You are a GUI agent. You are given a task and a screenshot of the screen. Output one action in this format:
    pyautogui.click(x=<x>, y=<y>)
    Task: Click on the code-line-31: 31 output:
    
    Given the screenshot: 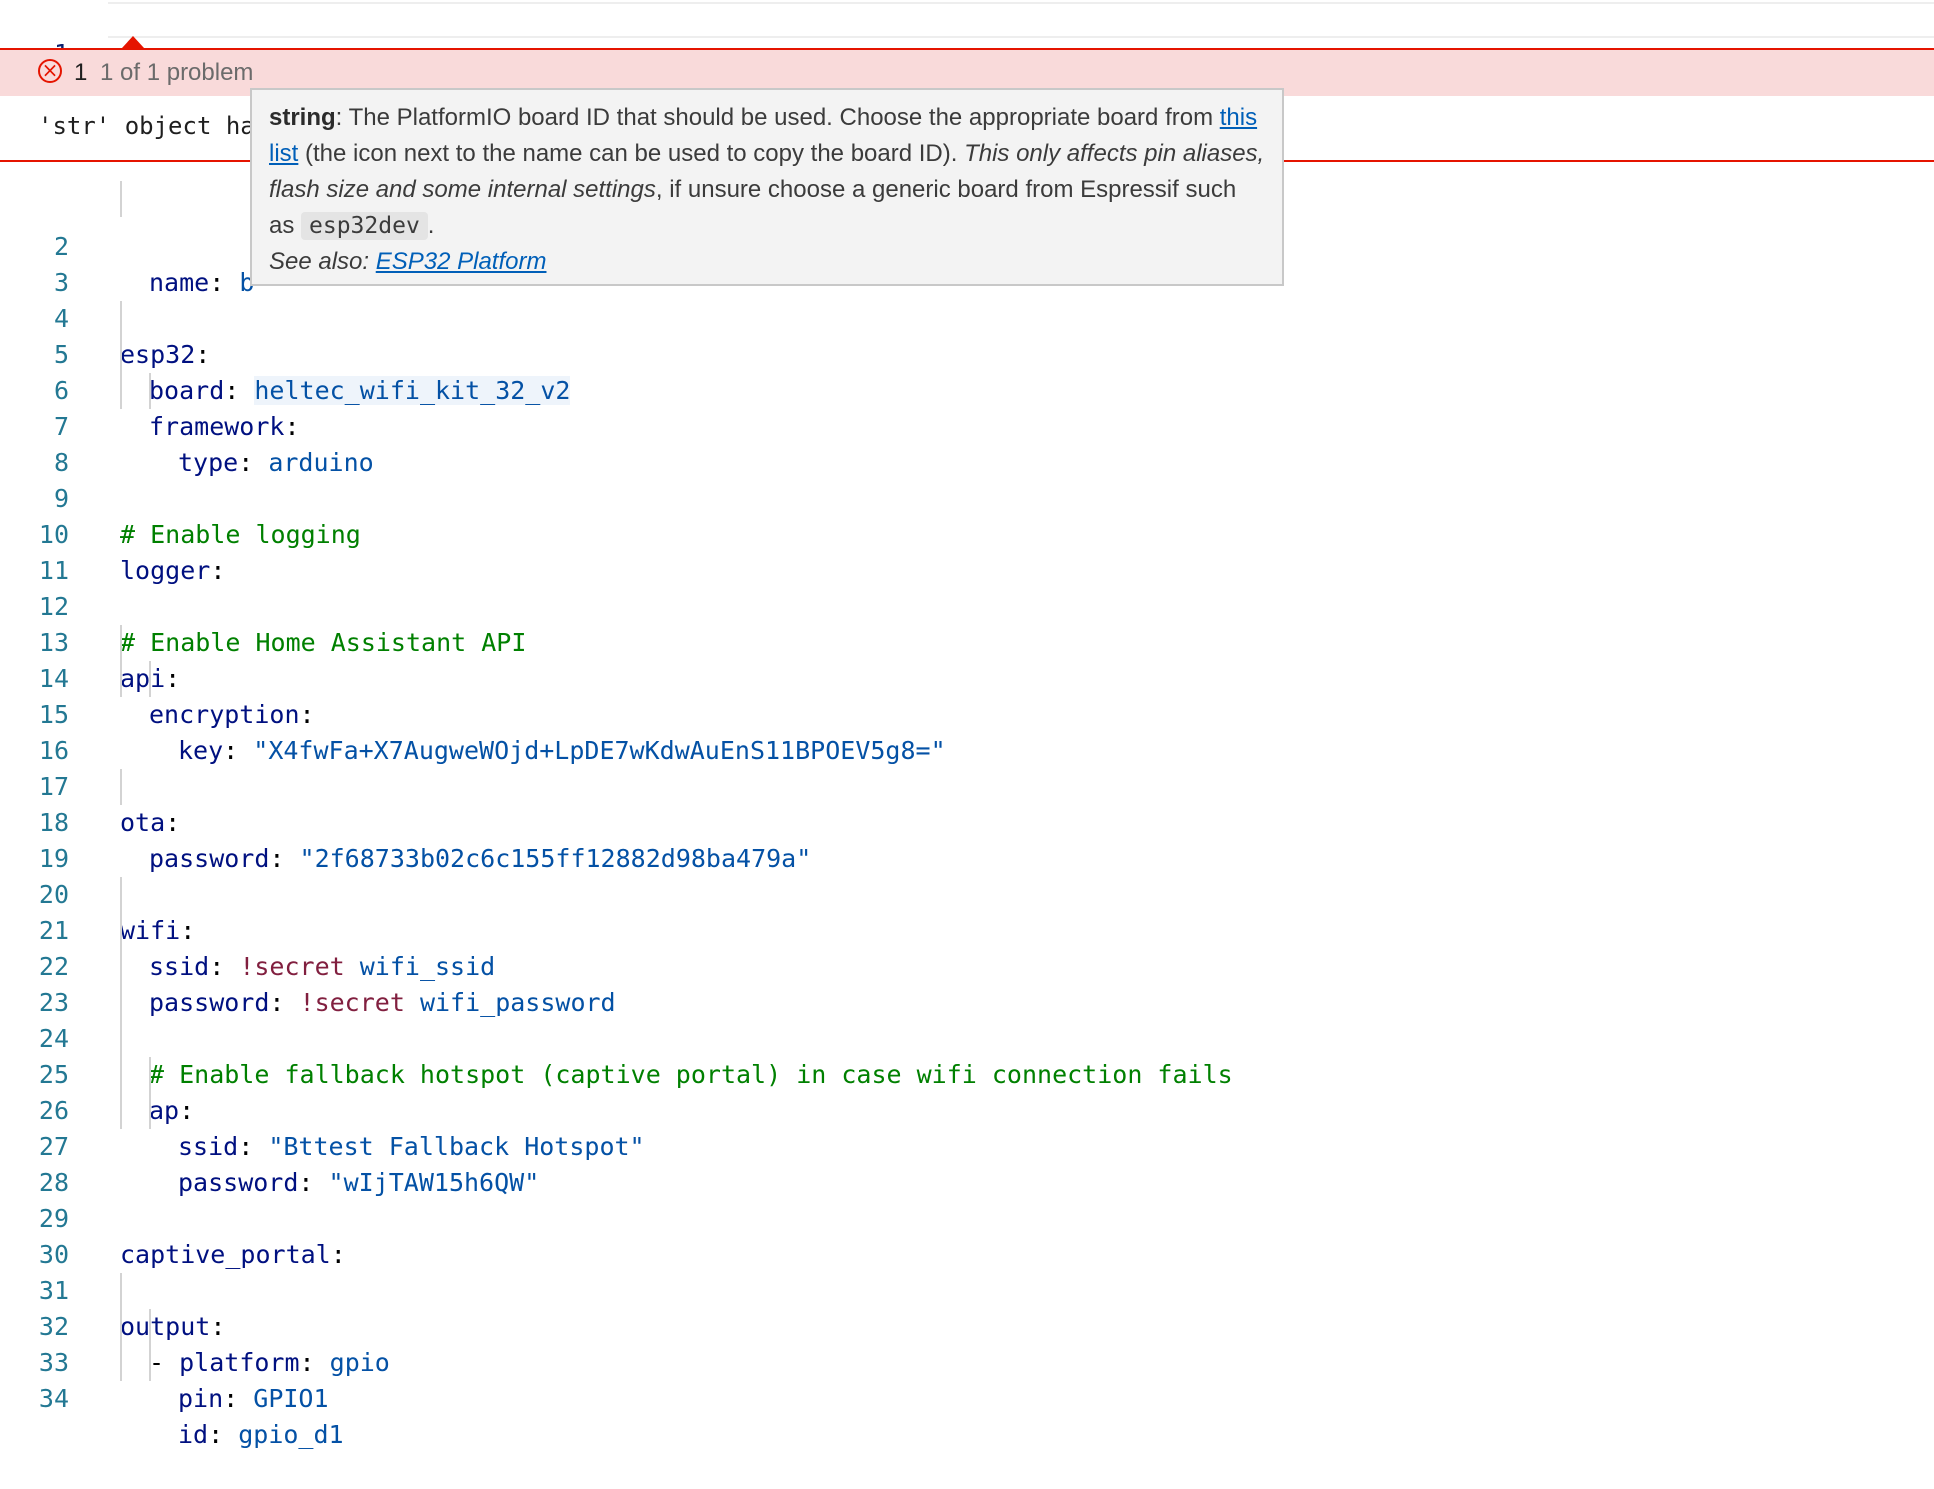 What is the action you would take?
    pyautogui.click(x=967, y=1289)
    